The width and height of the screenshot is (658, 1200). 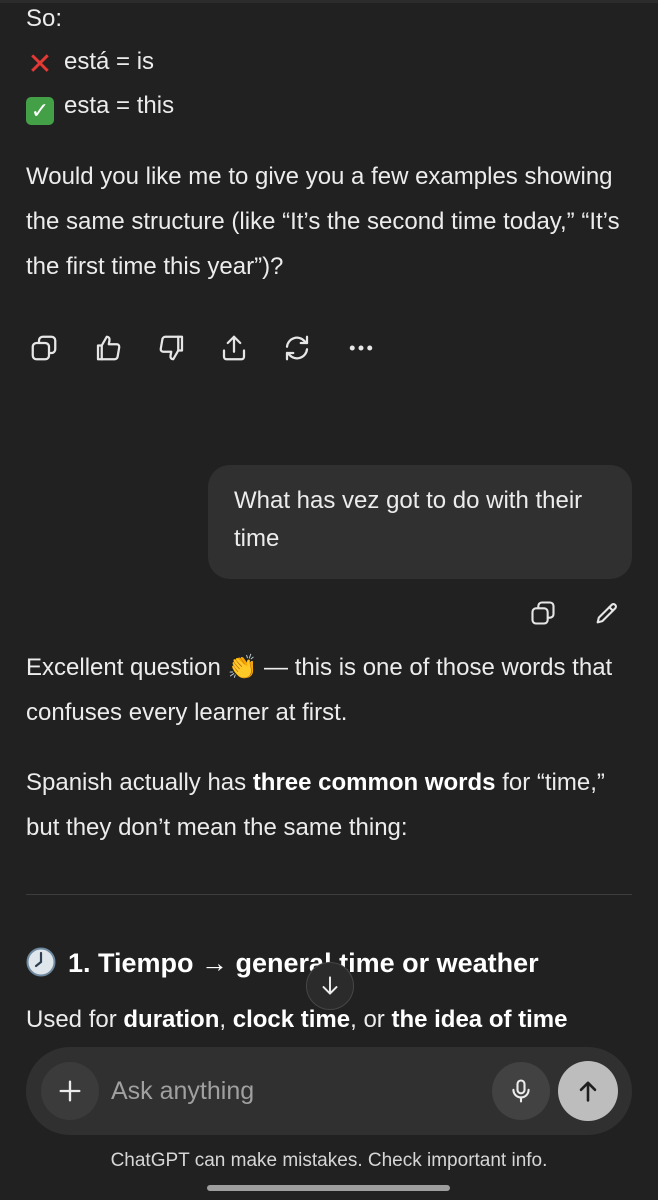 I want to click on good-response-button, so click(x=108, y=348).